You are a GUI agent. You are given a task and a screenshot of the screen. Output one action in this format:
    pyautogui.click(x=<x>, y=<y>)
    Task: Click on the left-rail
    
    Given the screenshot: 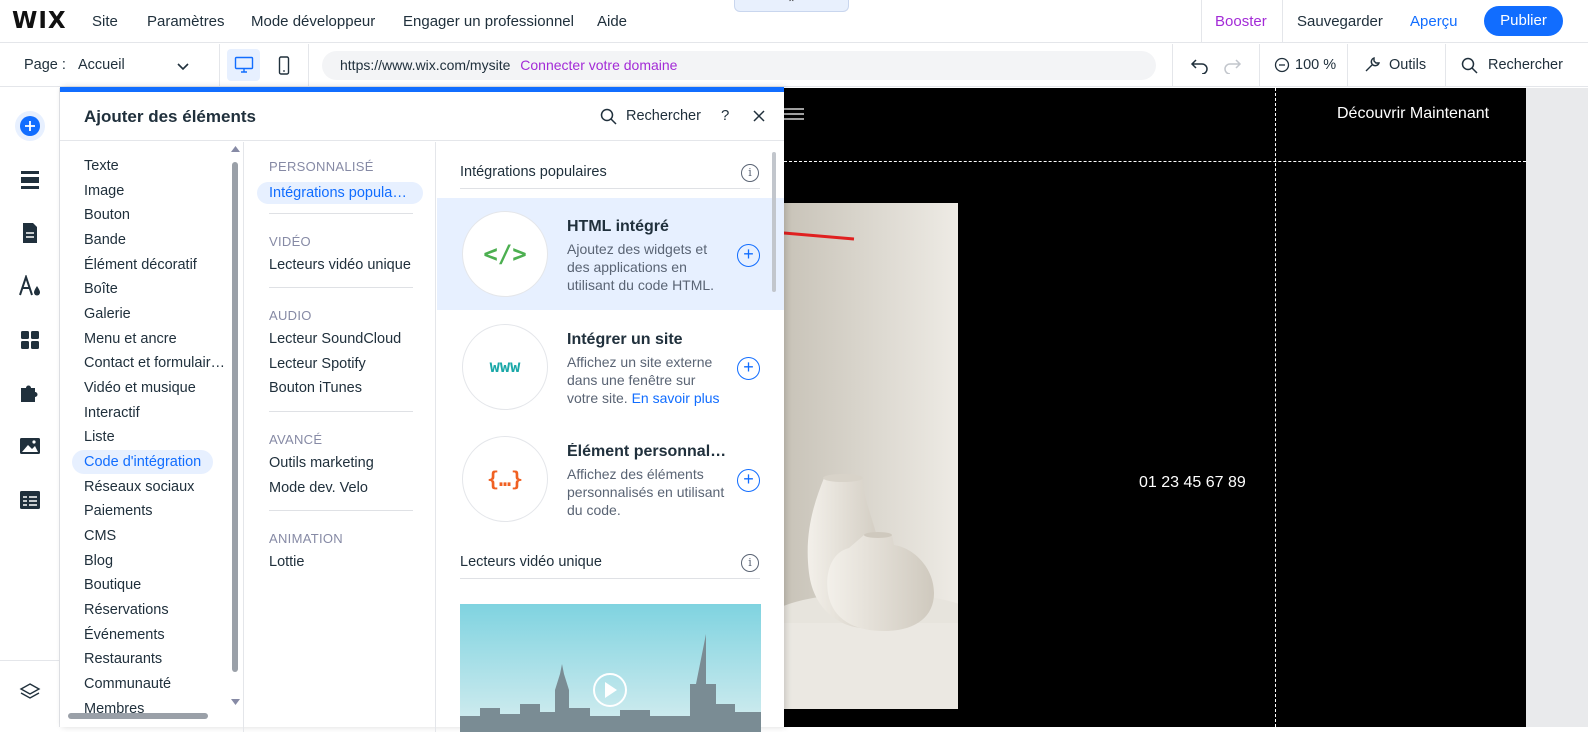 What is the action you would take?
    pyautogui.click(x=30, y=407)
    